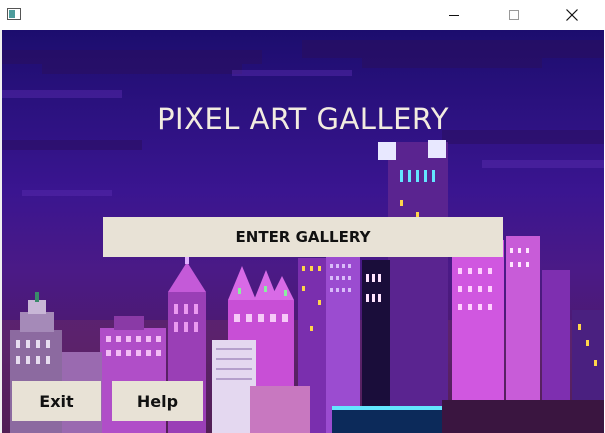 The image size is (605, 433). I want to click on exit-button: Exit, so click(56, 401).